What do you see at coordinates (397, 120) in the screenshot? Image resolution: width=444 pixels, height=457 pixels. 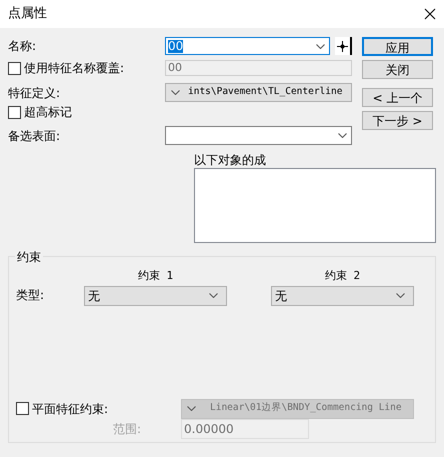 I see `dialog-button: 下一步 >` at bounding box center [397, 120].